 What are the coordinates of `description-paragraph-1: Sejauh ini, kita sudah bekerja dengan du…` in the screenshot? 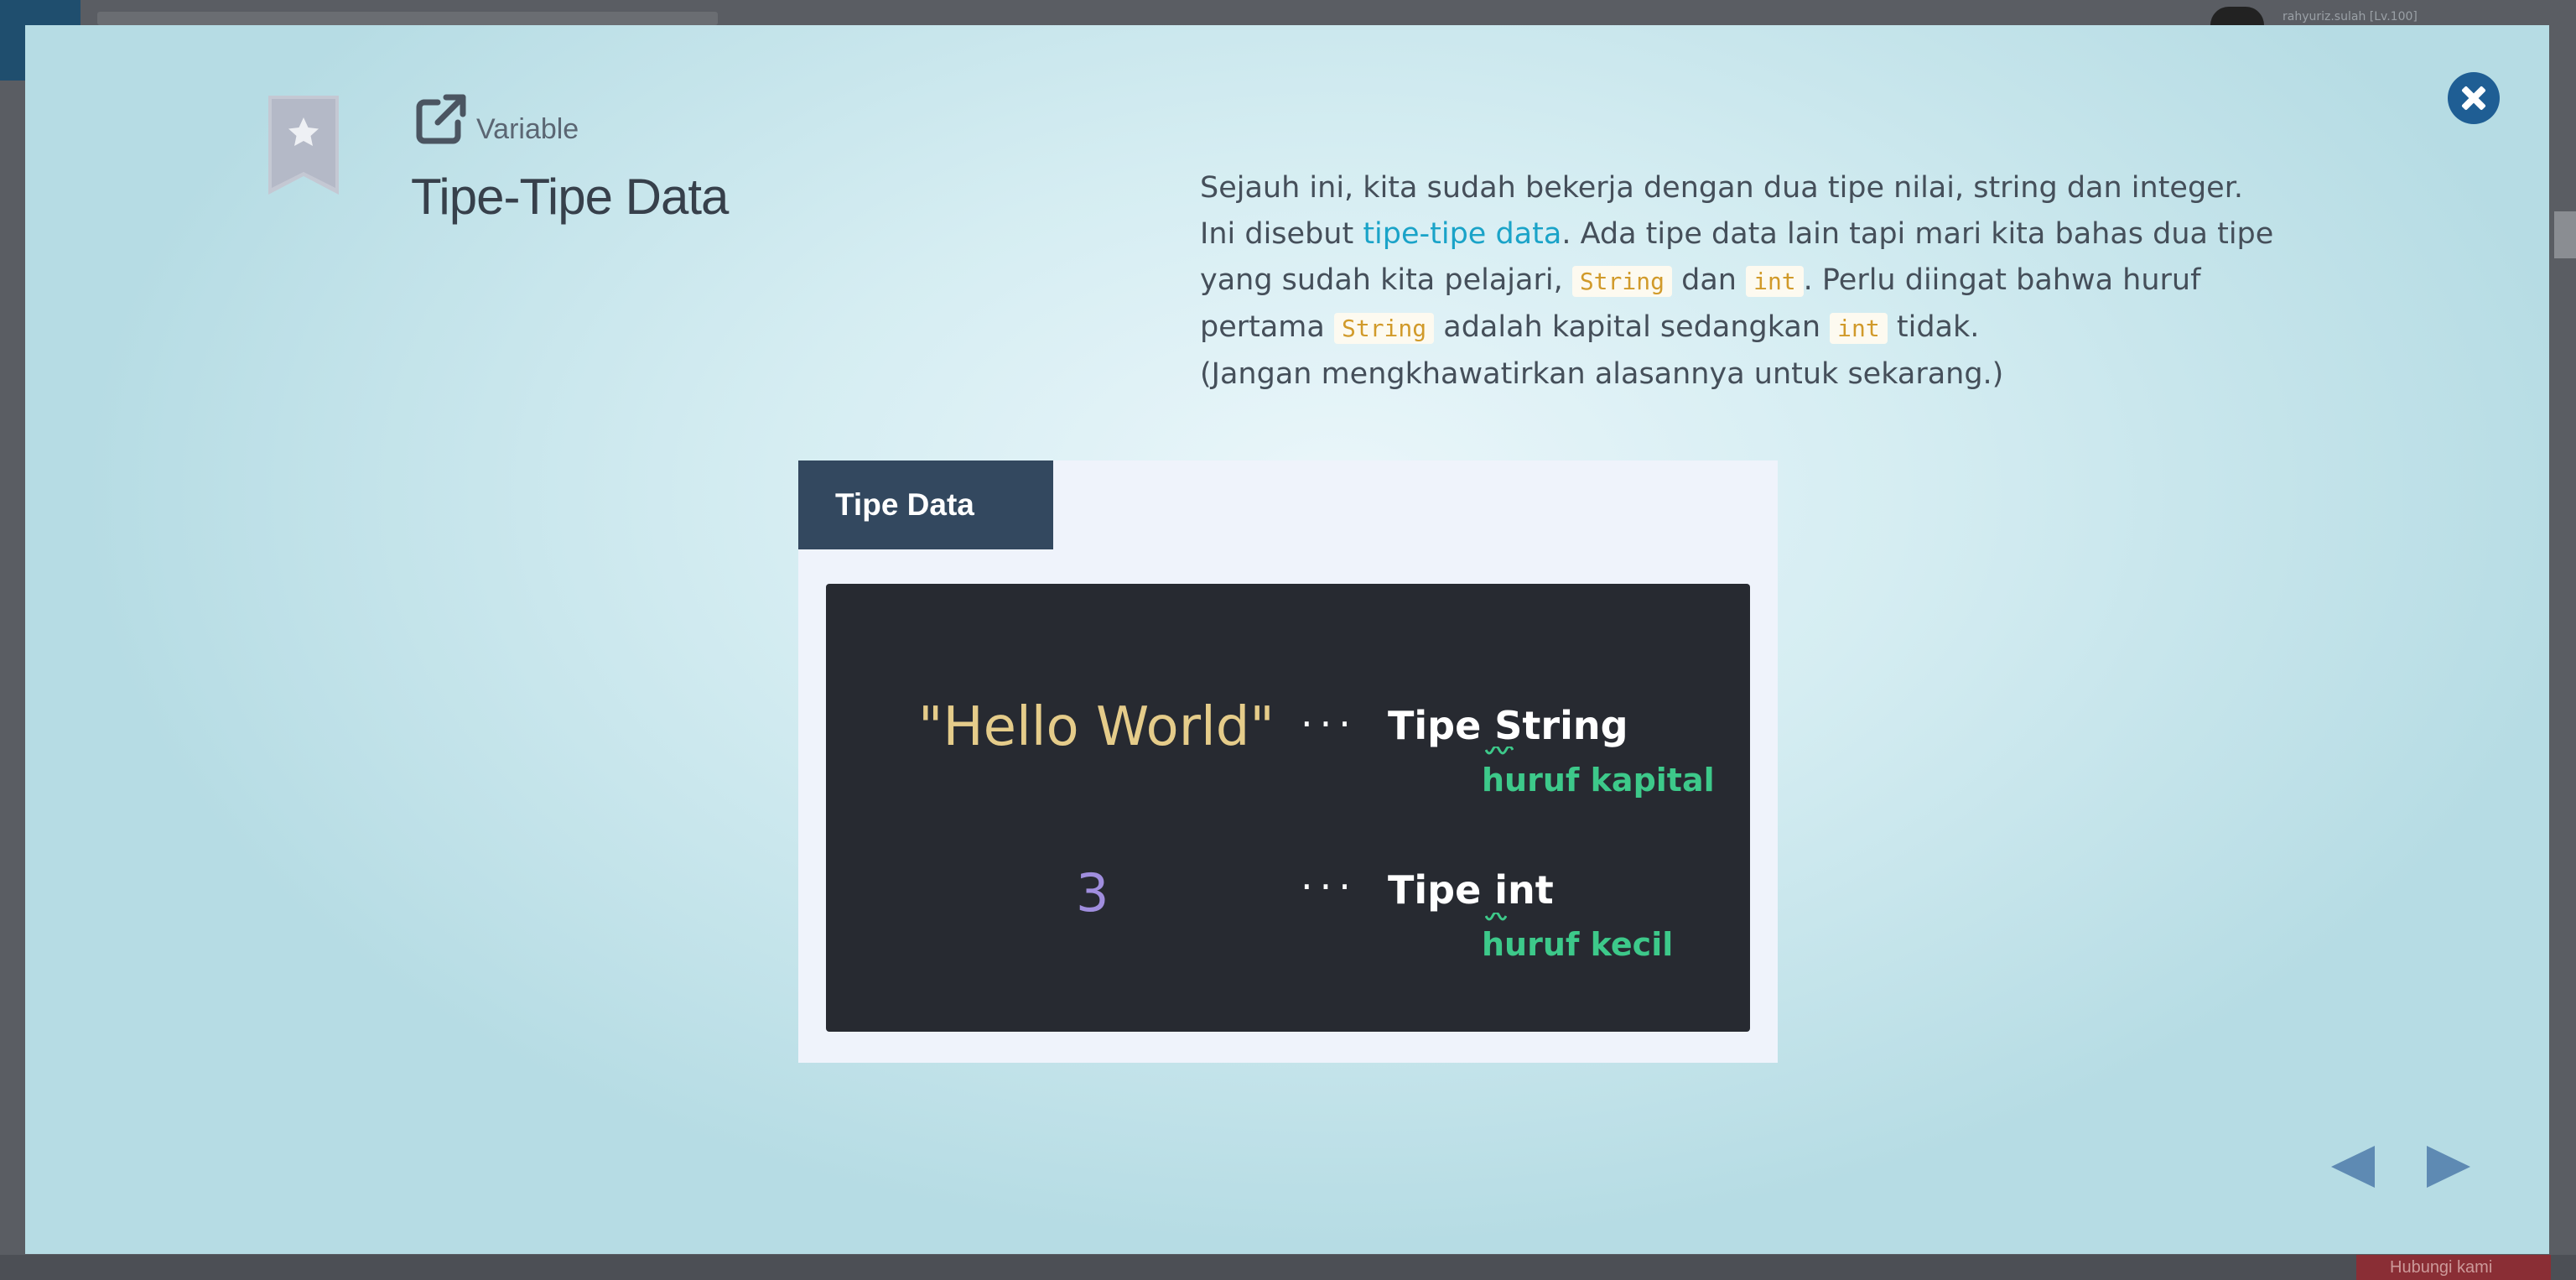 It's located at (1722, 188).